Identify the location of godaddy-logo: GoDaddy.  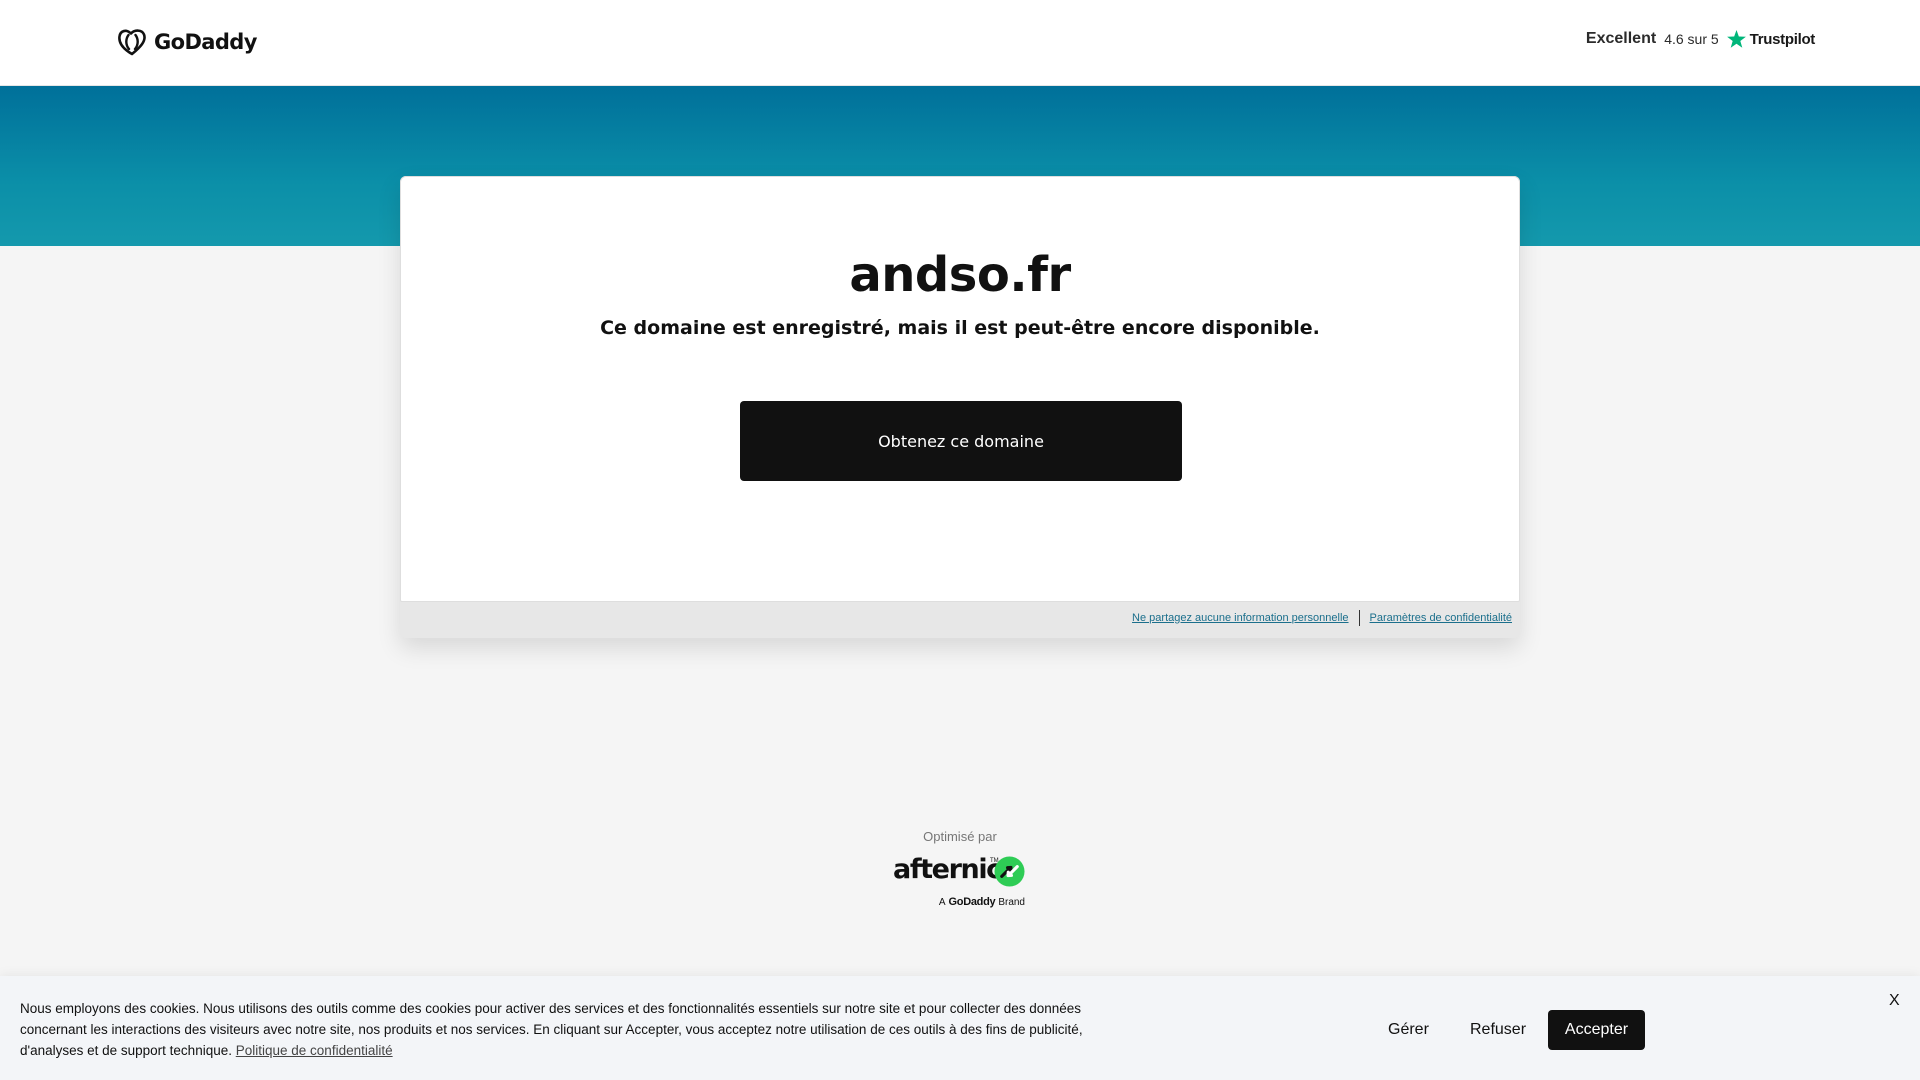
(186, 42).